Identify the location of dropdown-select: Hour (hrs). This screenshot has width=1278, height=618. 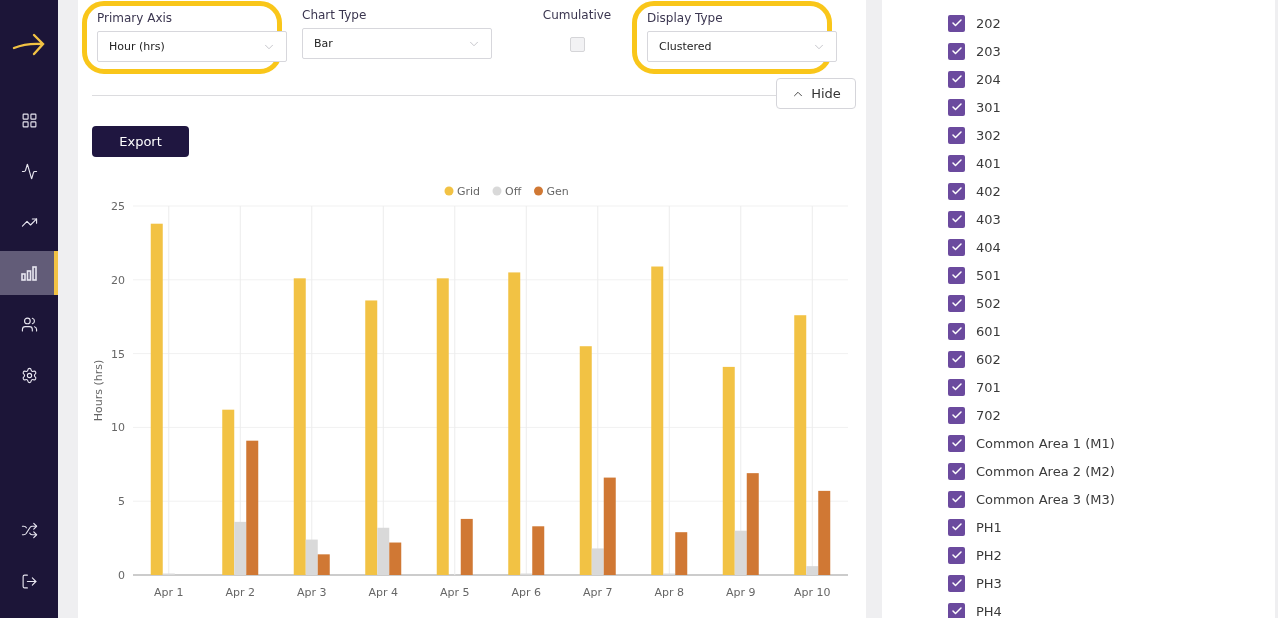
(192, 46).